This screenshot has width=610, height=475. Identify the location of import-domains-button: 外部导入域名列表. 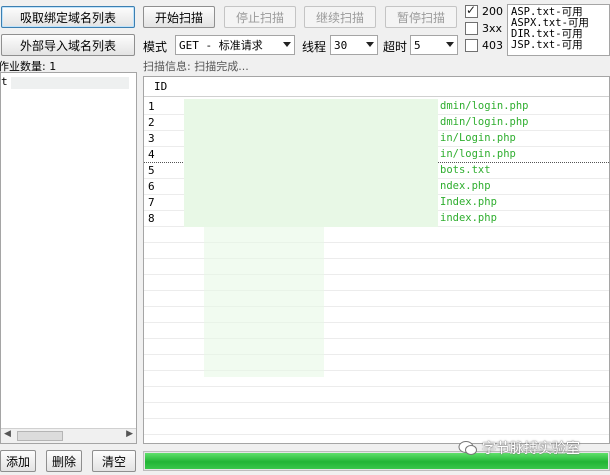
(68, 45).